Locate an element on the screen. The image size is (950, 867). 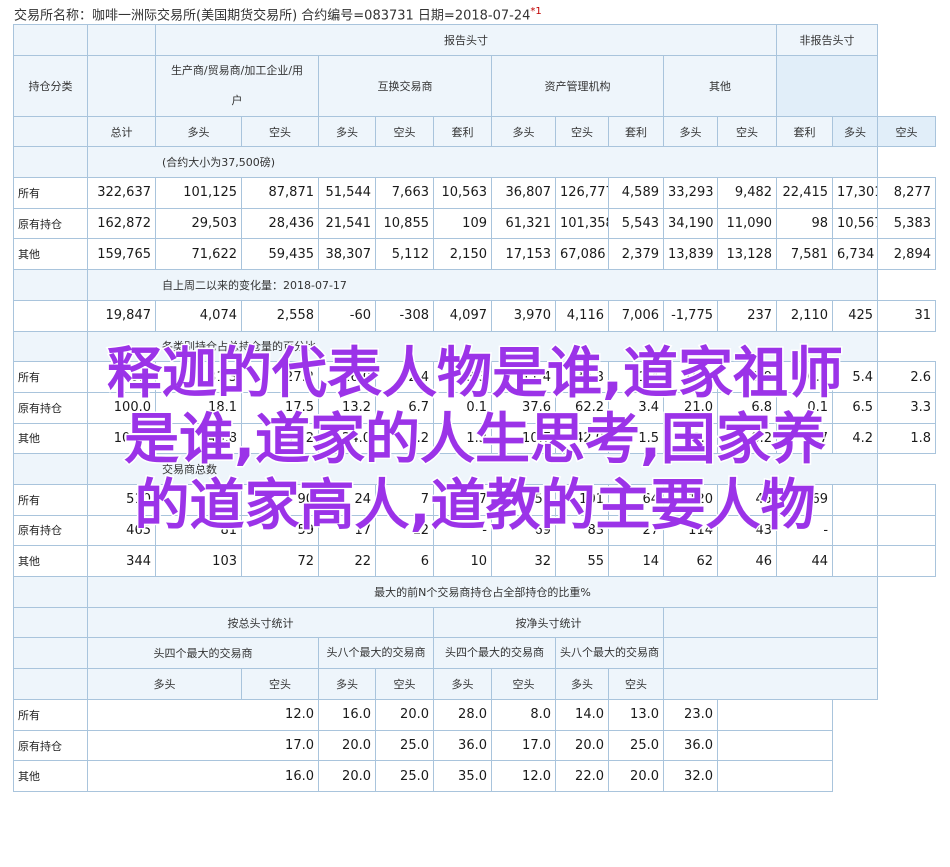
sec1-cell: 2,150 is located at coordinates (462, 254).